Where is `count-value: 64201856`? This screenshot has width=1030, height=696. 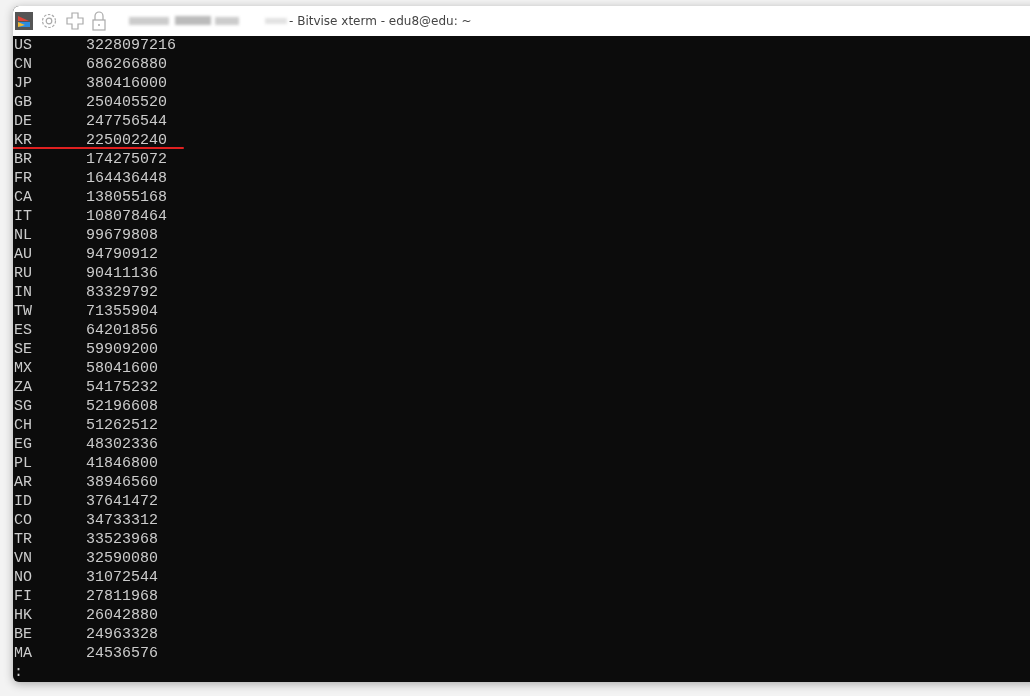 count-value: 64201856 is located at coordinates (122, 330).